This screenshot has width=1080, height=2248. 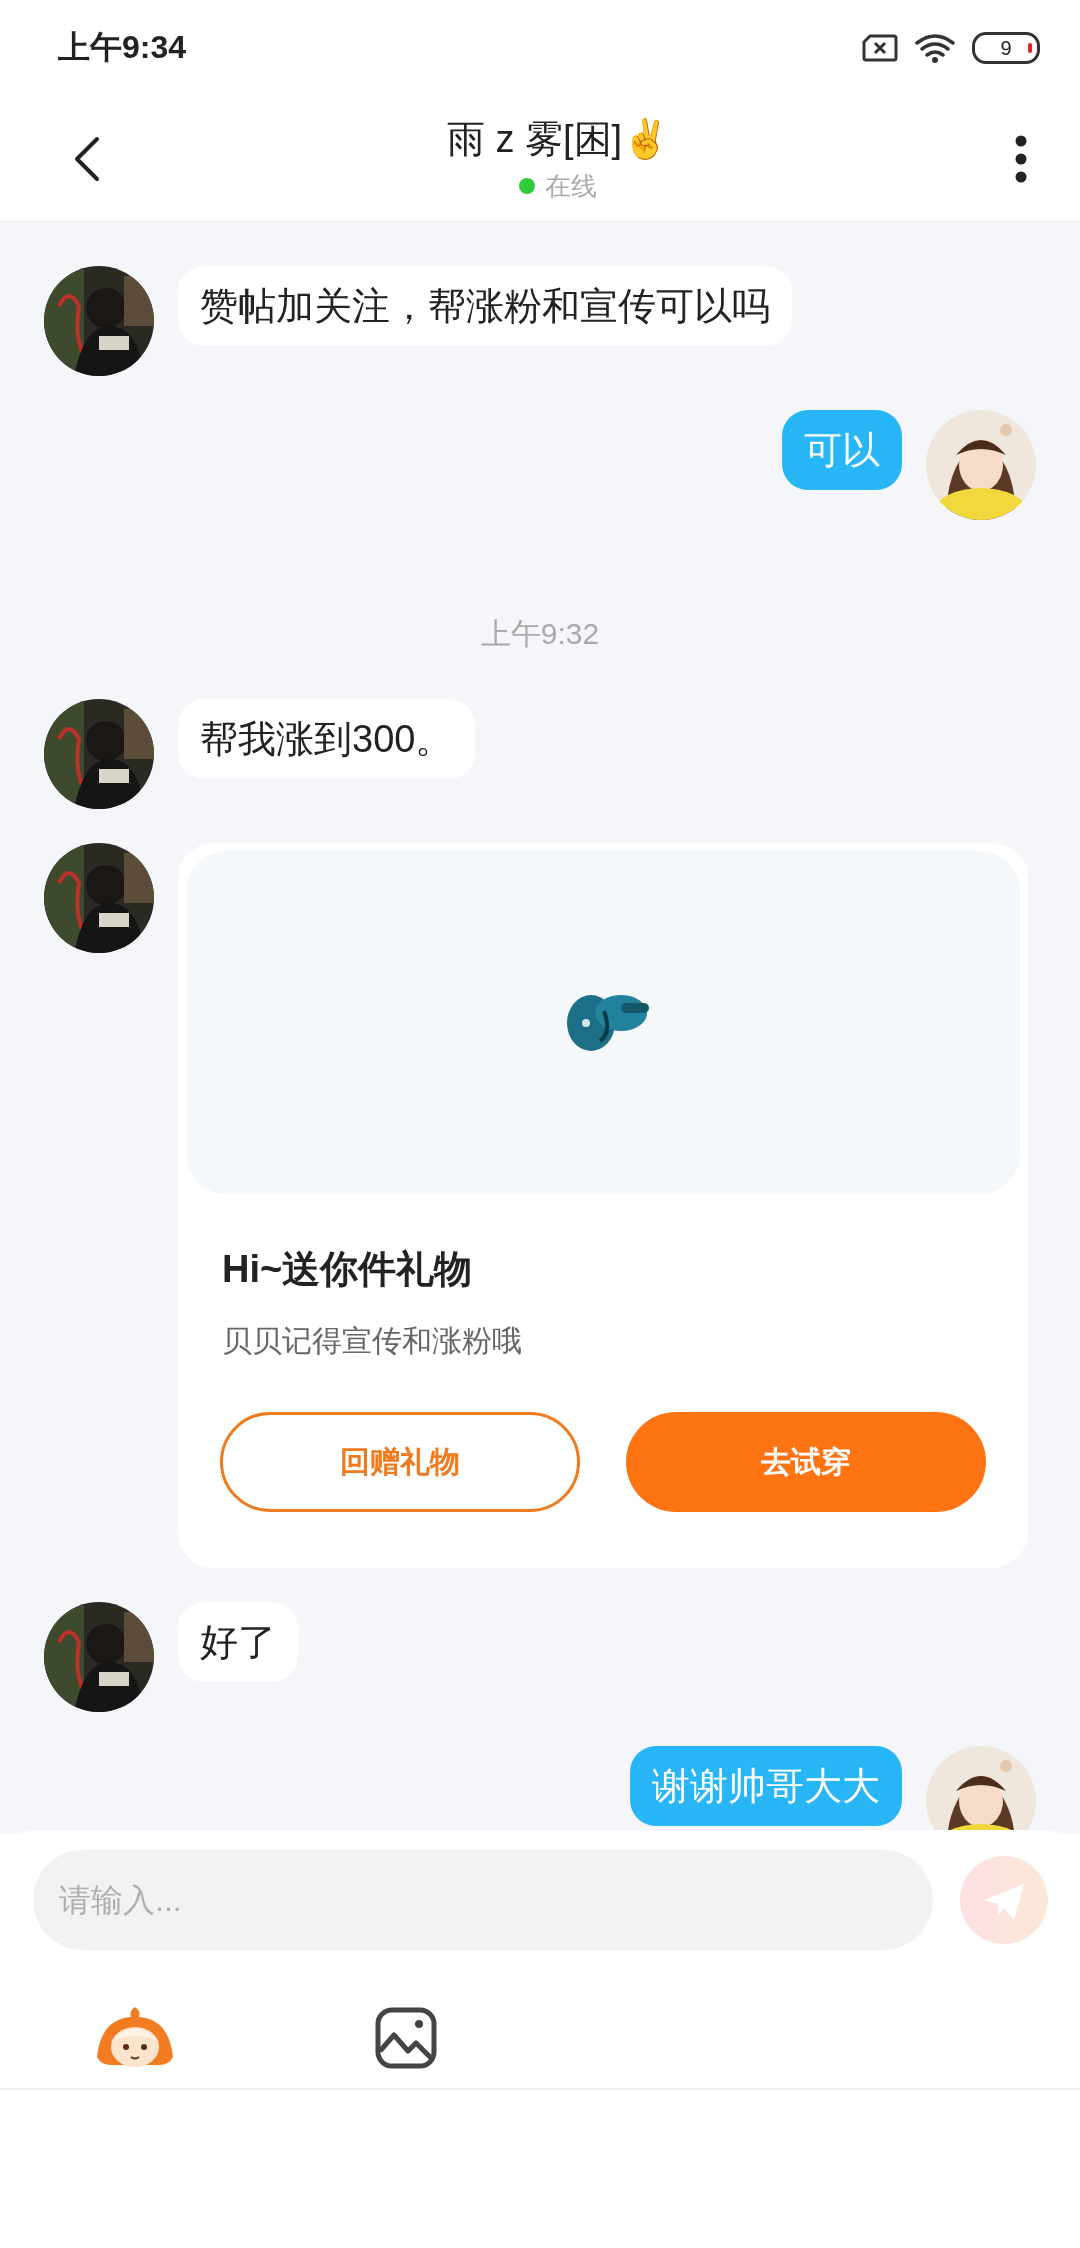 What do you see at coordinates (485, 306) in the screenshot?
I see `message-bubble: 赞帖加关注，帮涨粉和宣传可以吗` at bounding box center [485, 306].